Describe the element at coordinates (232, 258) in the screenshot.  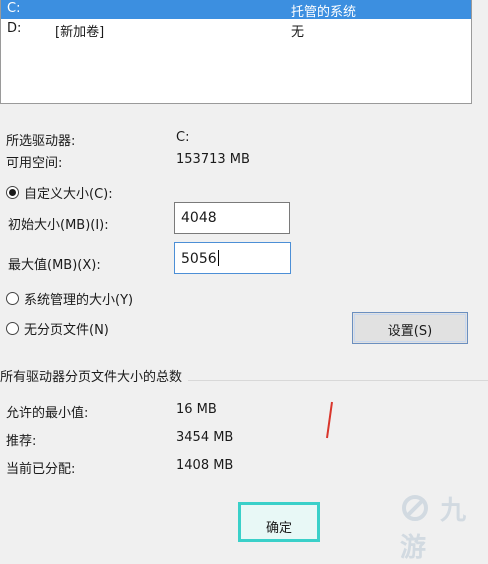
I see `max-size-input: 5056` at that location.